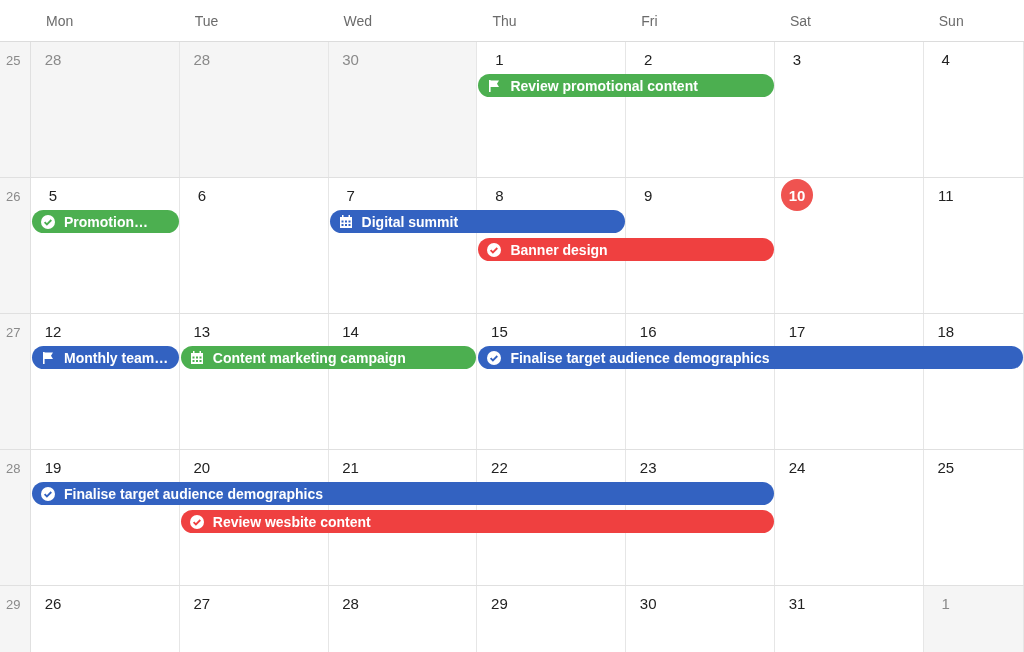 This screenshot has height=652, width=1024. What do you see at coordinates (48, 357) in the screenshot?
I see `flag-icon` at bounding box center [48, 357].